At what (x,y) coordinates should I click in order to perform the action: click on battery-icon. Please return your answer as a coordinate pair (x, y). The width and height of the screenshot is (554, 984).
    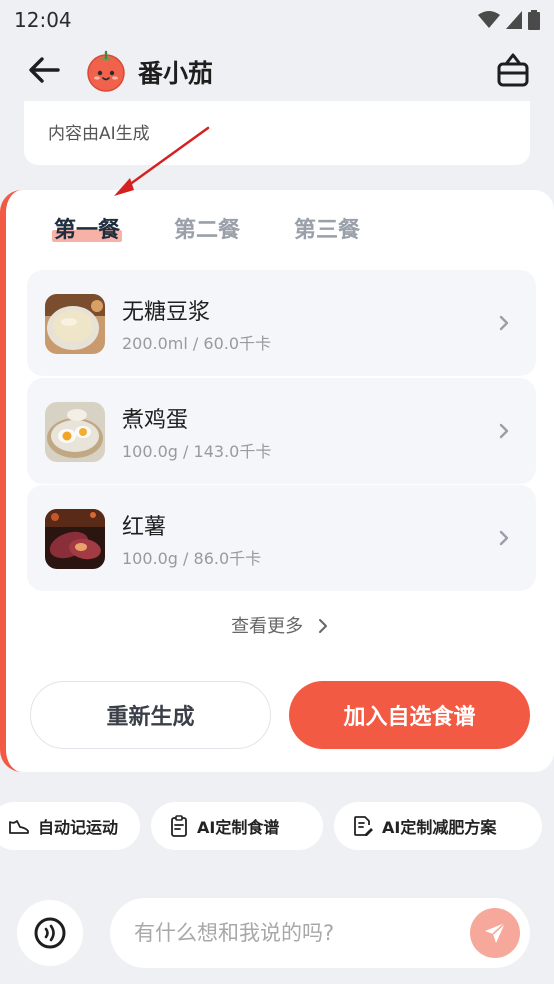
    Looking at the image, I should click on (534, 20).